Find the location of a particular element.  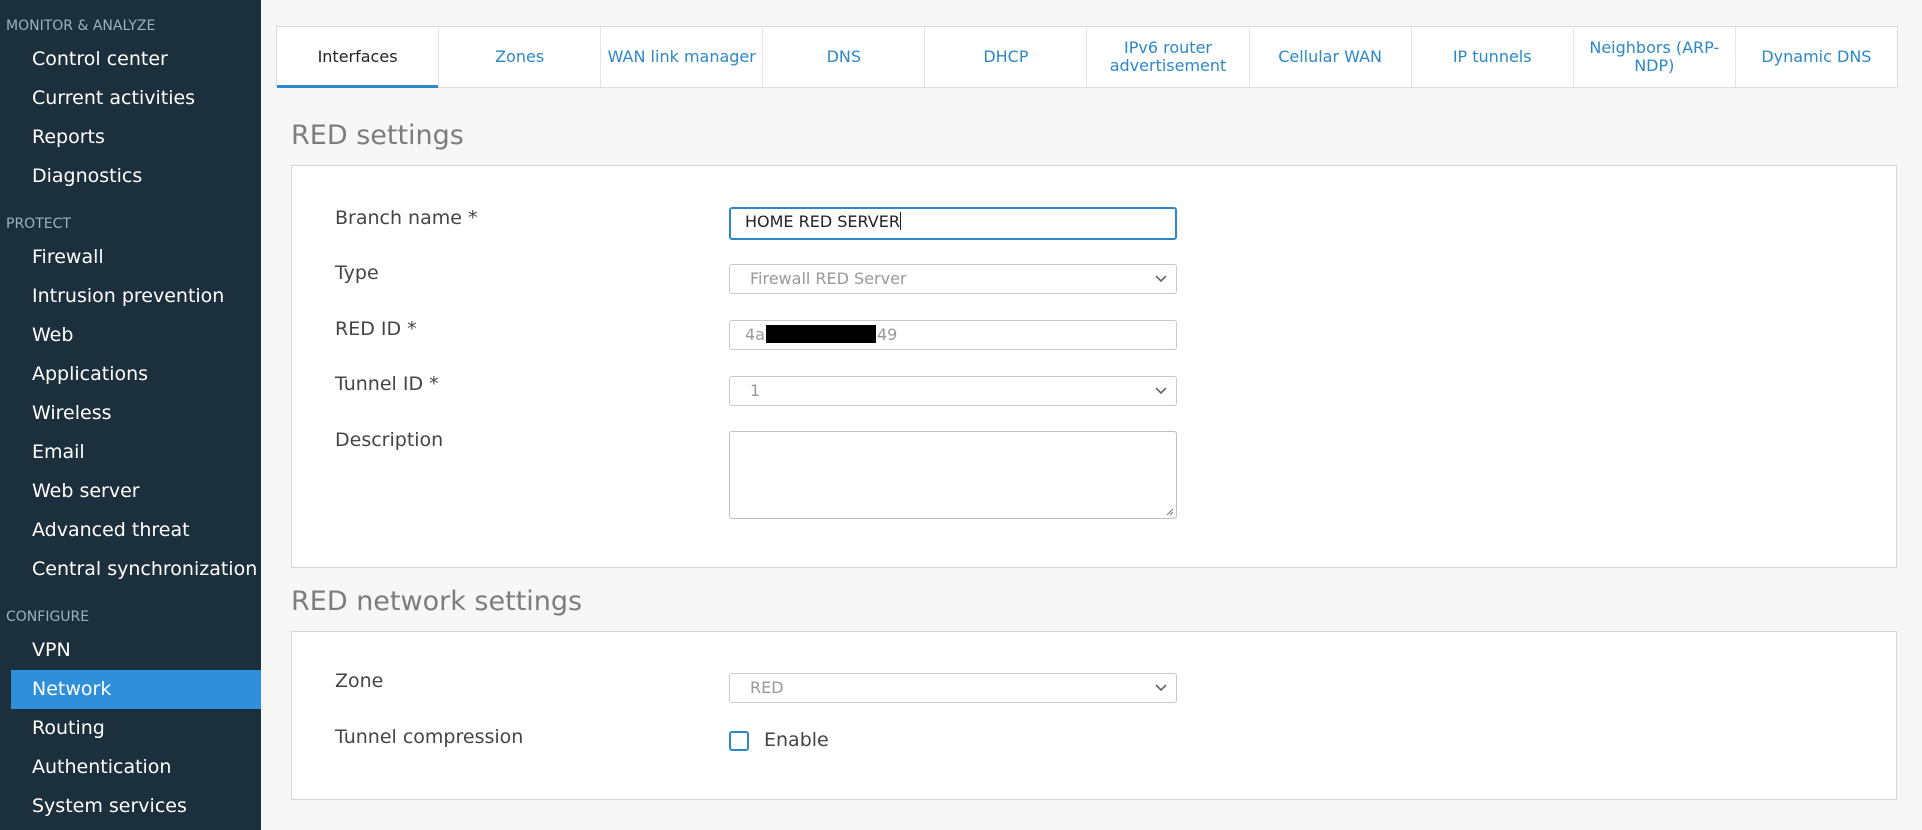

redaction-bar is located at coordinates (820, 334).